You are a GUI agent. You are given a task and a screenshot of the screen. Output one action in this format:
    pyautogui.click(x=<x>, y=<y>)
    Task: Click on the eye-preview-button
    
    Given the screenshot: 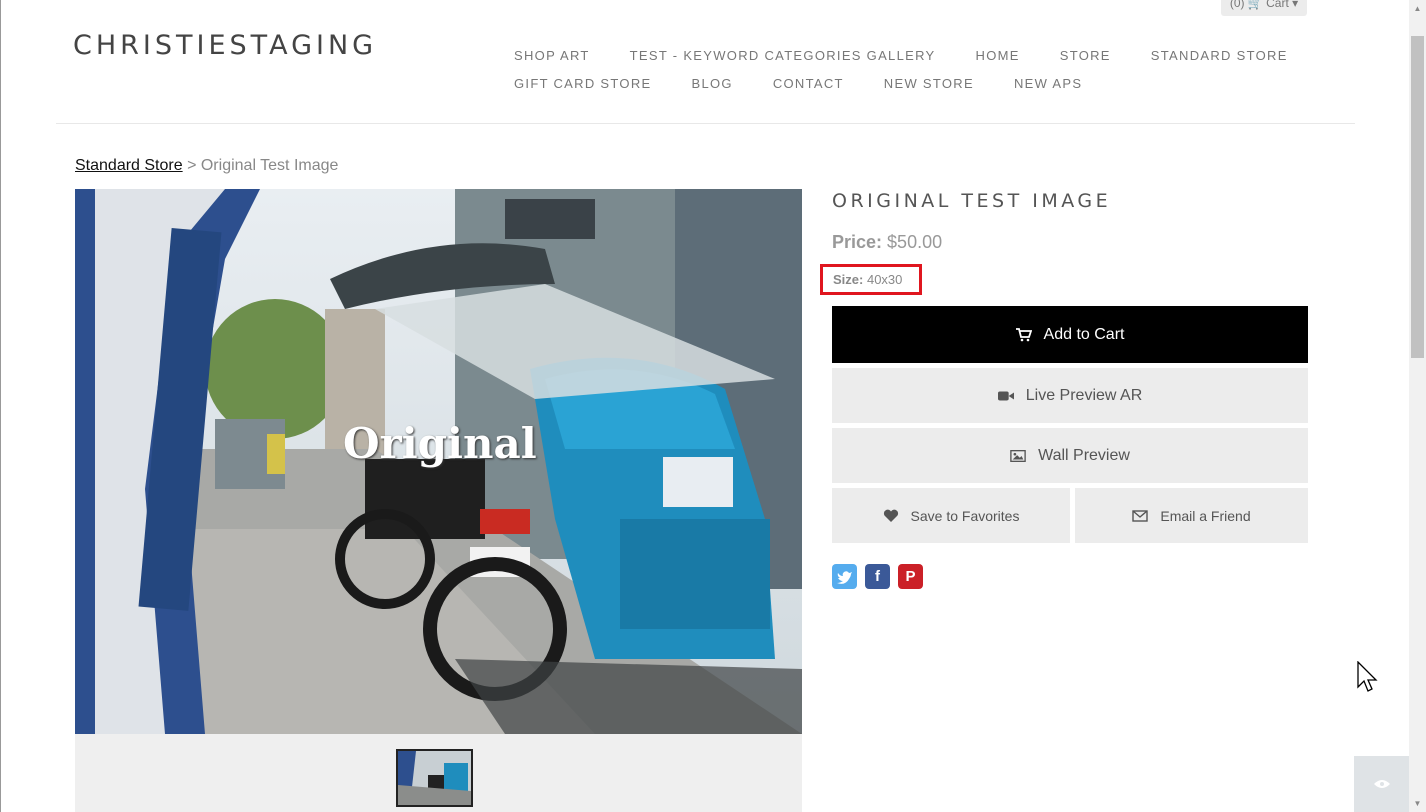 What is the action you would take?
    pyautogui.click(x=1381, y=784)
    